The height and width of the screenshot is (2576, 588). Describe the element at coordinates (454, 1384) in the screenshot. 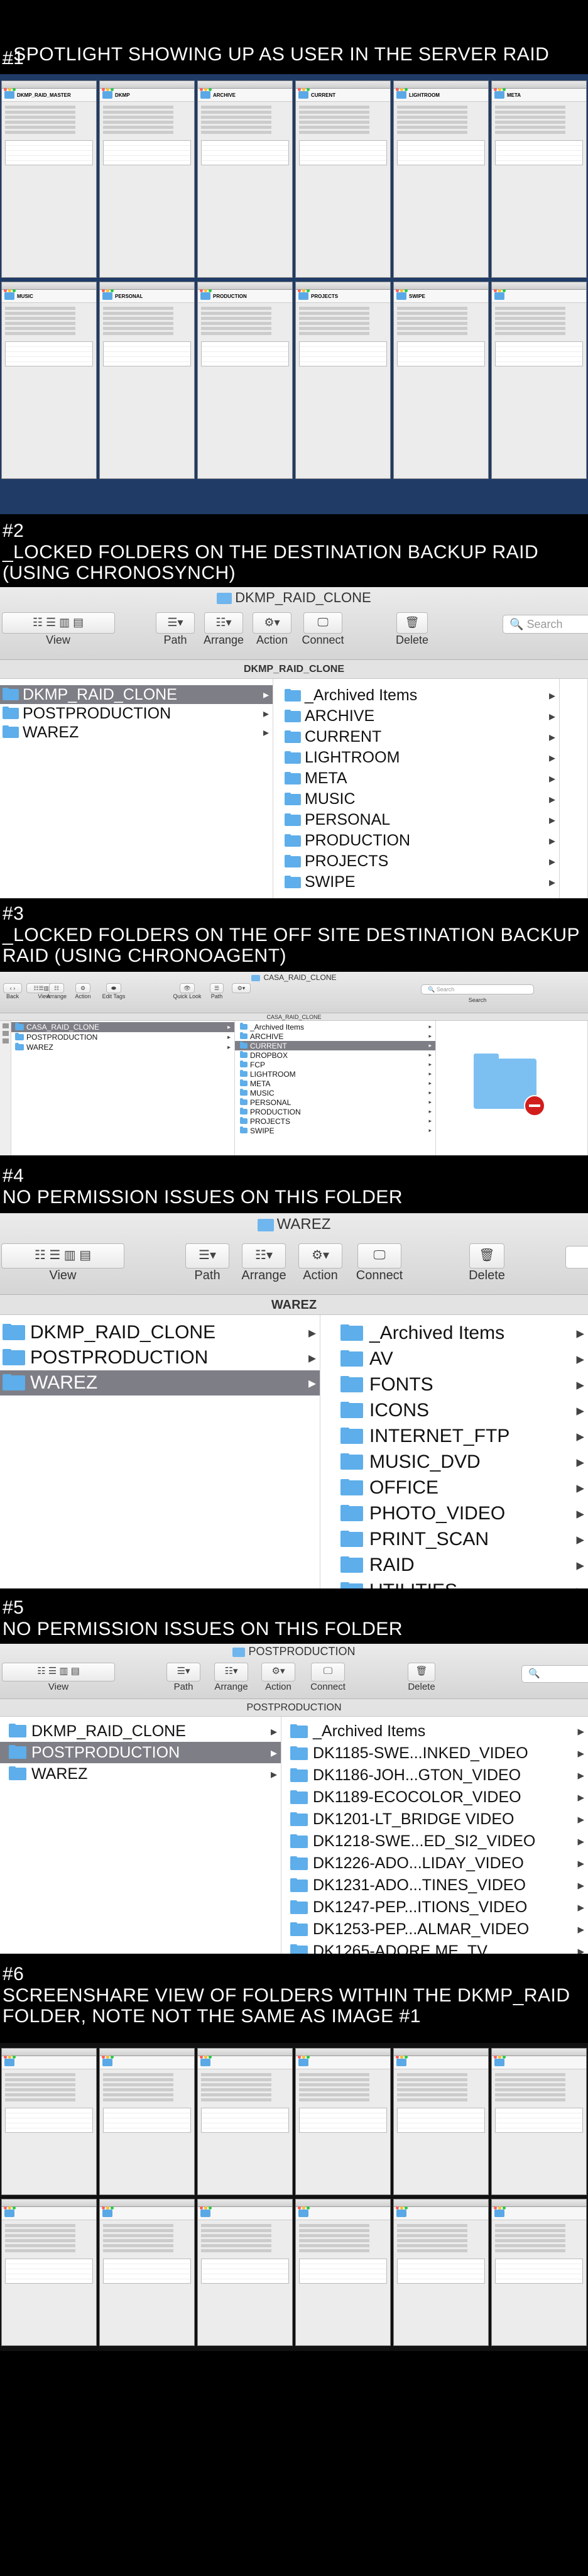

I see `folder-list-item: FONTS ▸` at that location.